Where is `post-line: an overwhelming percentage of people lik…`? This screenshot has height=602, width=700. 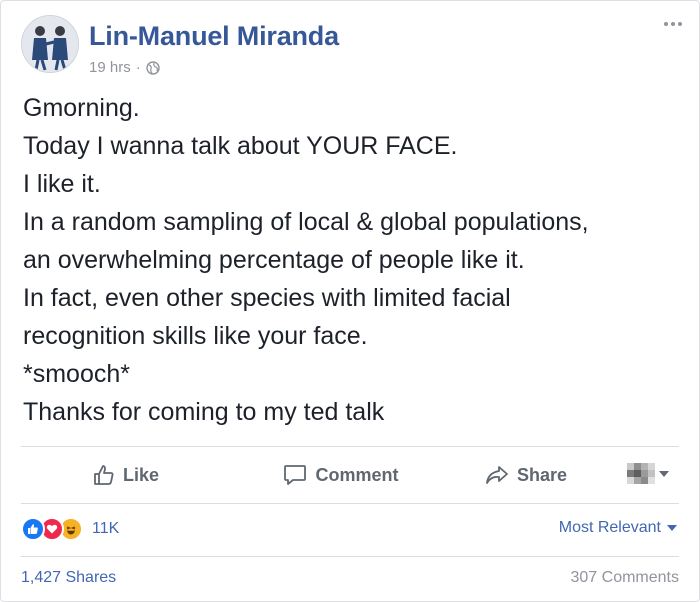 post-line: an overwhelming percentage of people lik… is located at coordinates (274, 260).